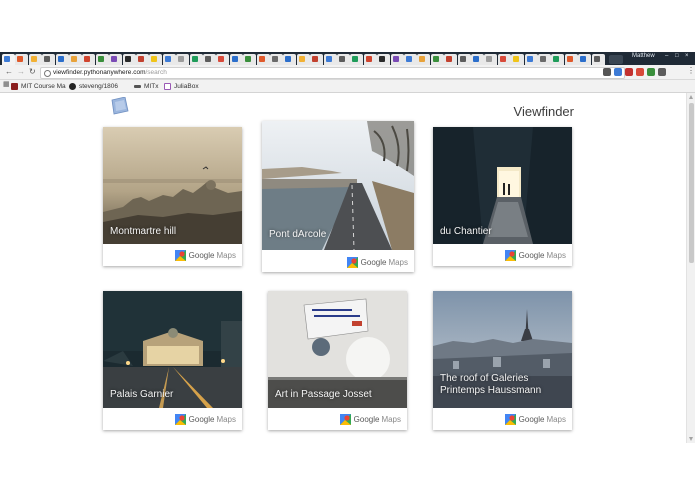 The height and width of the screenshot is (494, 695). Describe the element at coordinates (146, 86) in the screenshot. I see `bookmark-mitx: MITx` at that location.